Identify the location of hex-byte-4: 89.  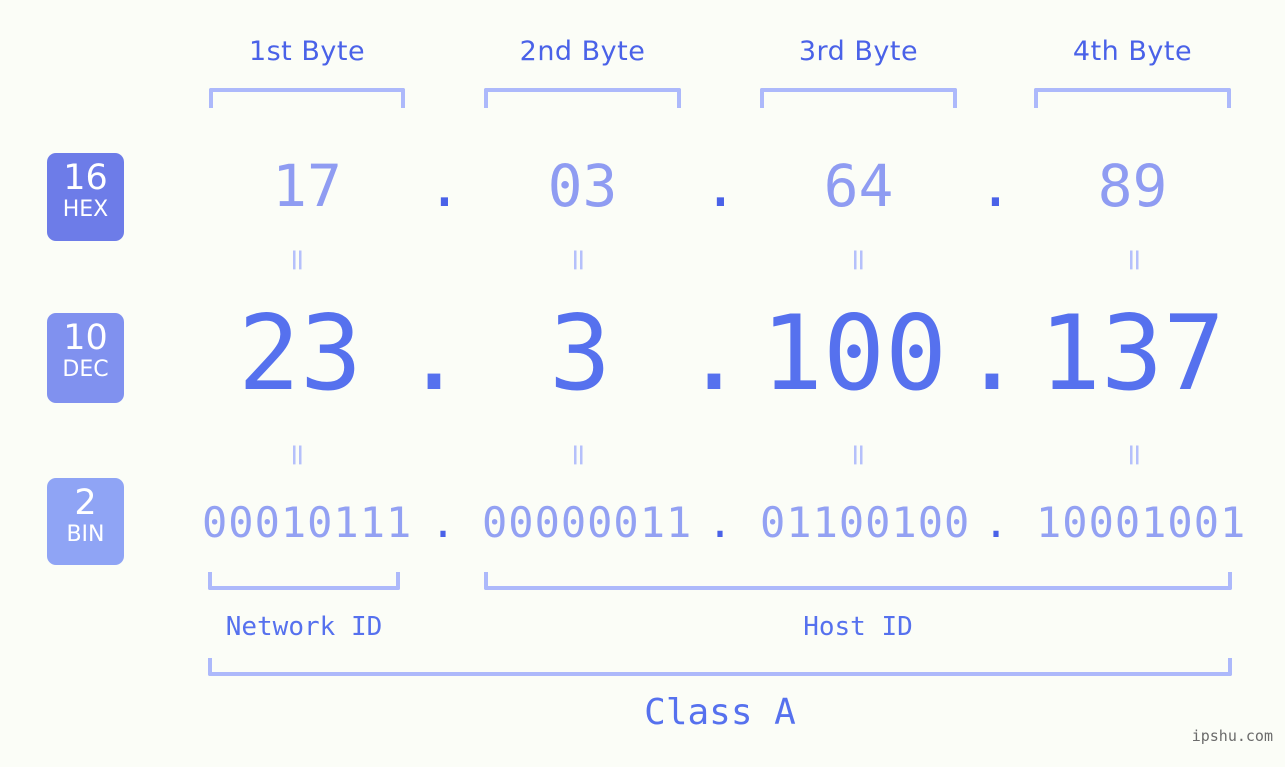
(1132, 186).